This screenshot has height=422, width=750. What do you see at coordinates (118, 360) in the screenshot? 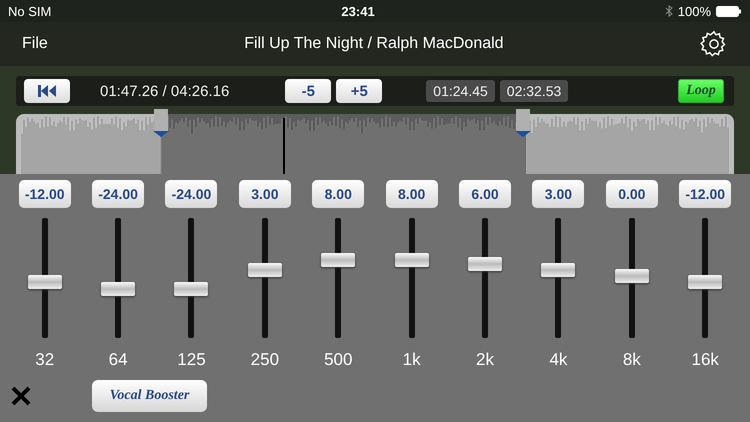
I see `frequency-label: 64` at bounding box center [118, 360].